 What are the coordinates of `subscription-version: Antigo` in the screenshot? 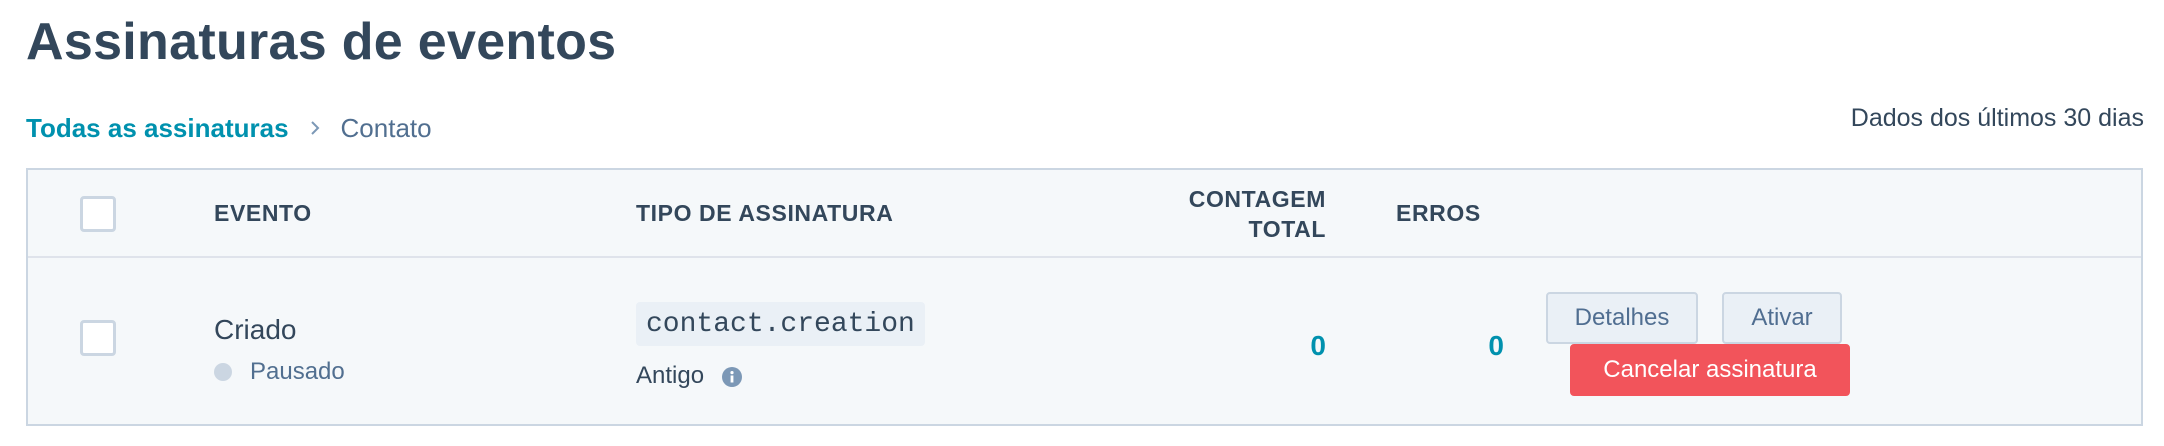 It's located at (689, 376).